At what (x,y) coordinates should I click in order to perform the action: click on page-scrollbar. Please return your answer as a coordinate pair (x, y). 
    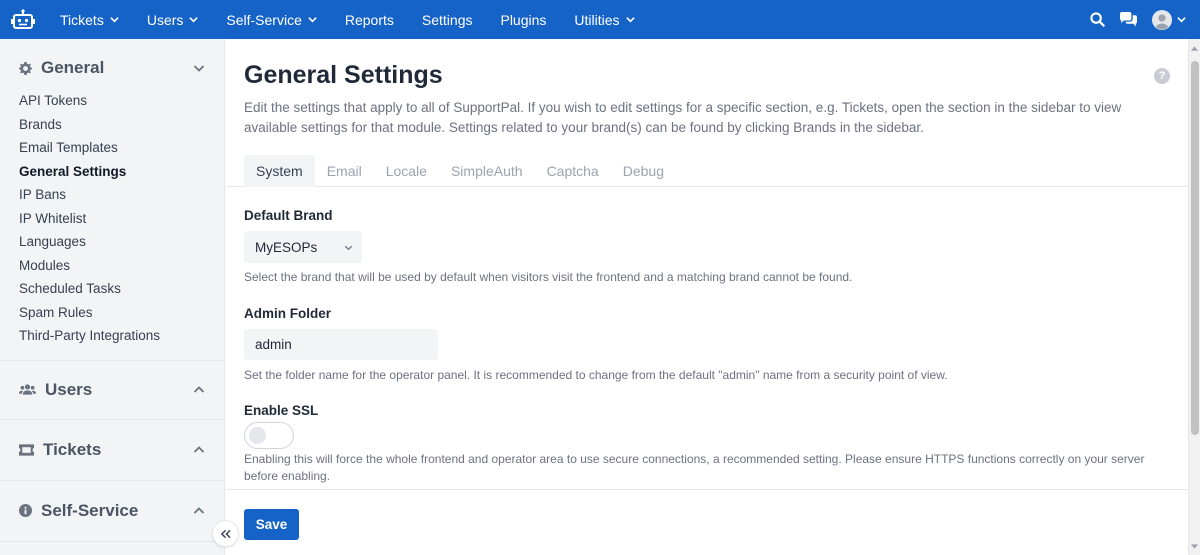
    Looking at the image, I should click on (1194, 297).